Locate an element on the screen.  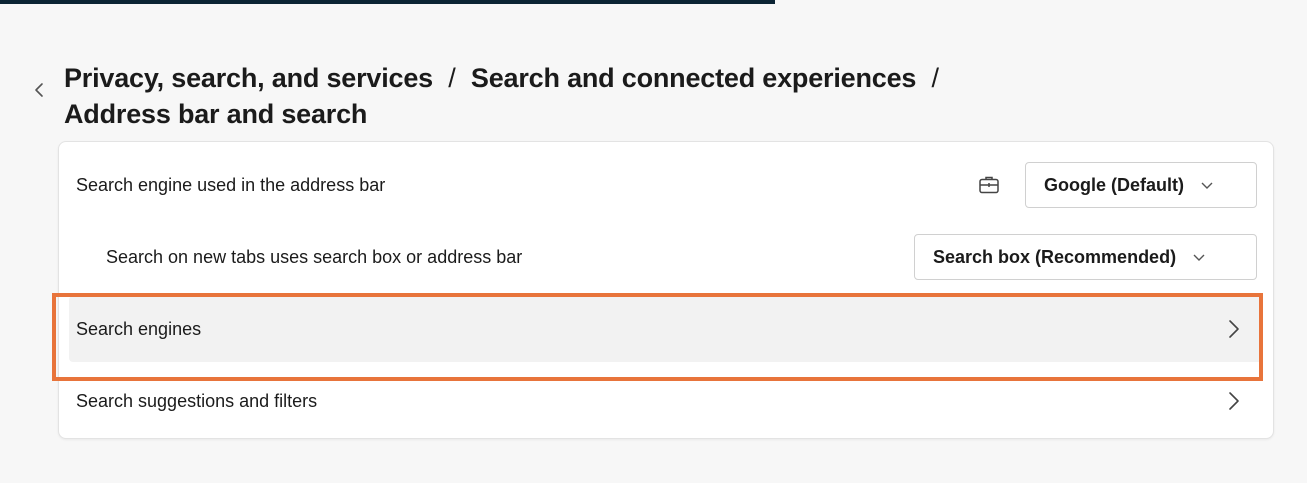
breadcrumb-privacy-search-services: Privacy, search, and services is located at coordinates (248, 78).